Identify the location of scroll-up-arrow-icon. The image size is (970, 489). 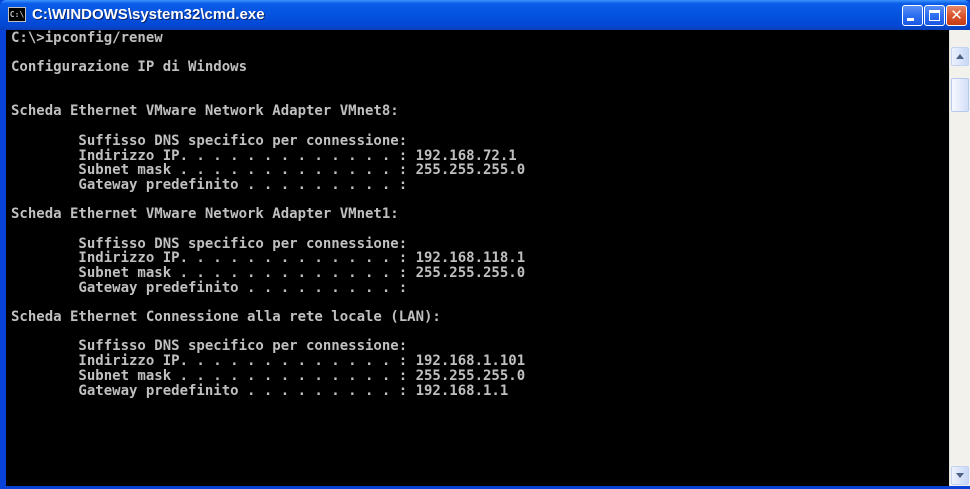
(960, 56).